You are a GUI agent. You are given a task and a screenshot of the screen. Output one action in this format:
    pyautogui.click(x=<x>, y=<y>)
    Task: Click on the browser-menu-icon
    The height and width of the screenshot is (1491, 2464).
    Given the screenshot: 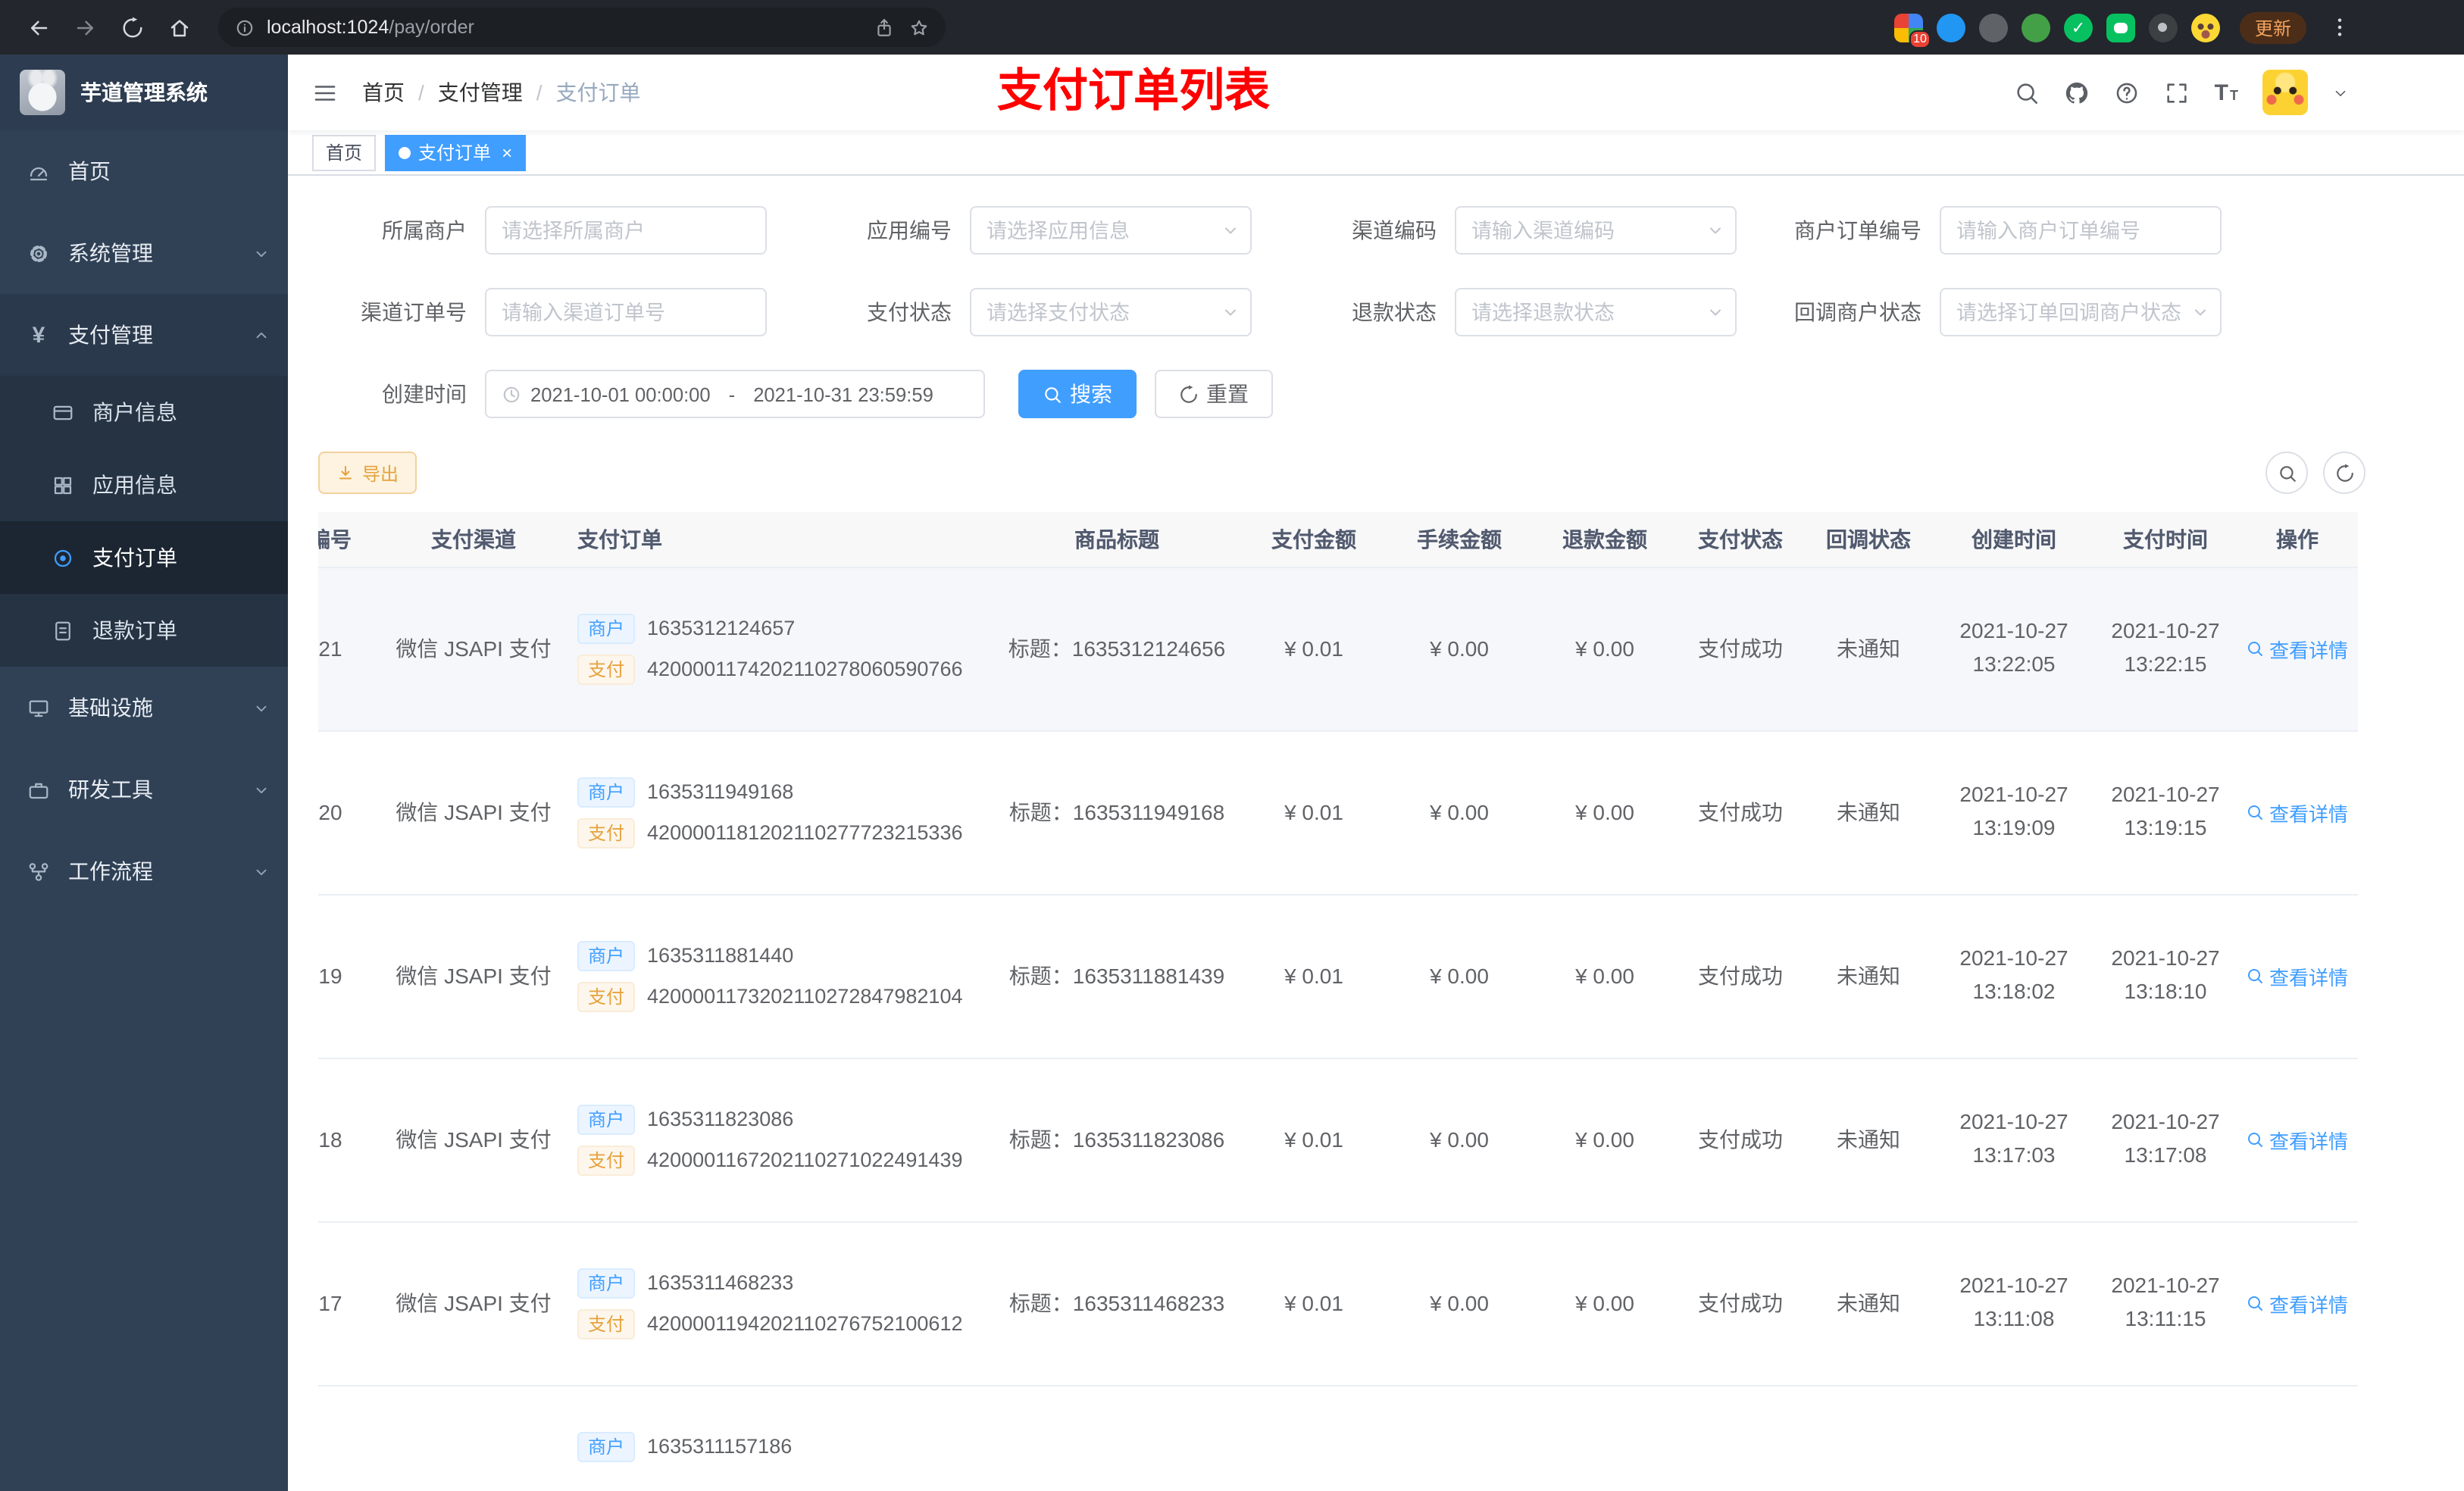 What is the action you would take?
    pyautogui.click(x=2340, y=27)
    